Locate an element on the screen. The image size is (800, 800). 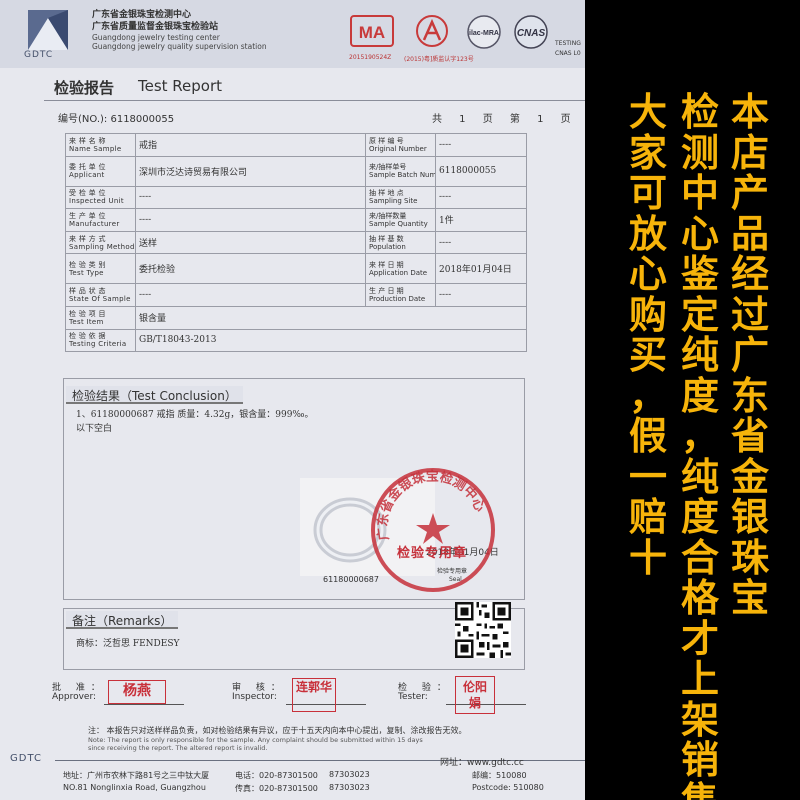
promo-char: 售 is located at coordinates (700, 790).